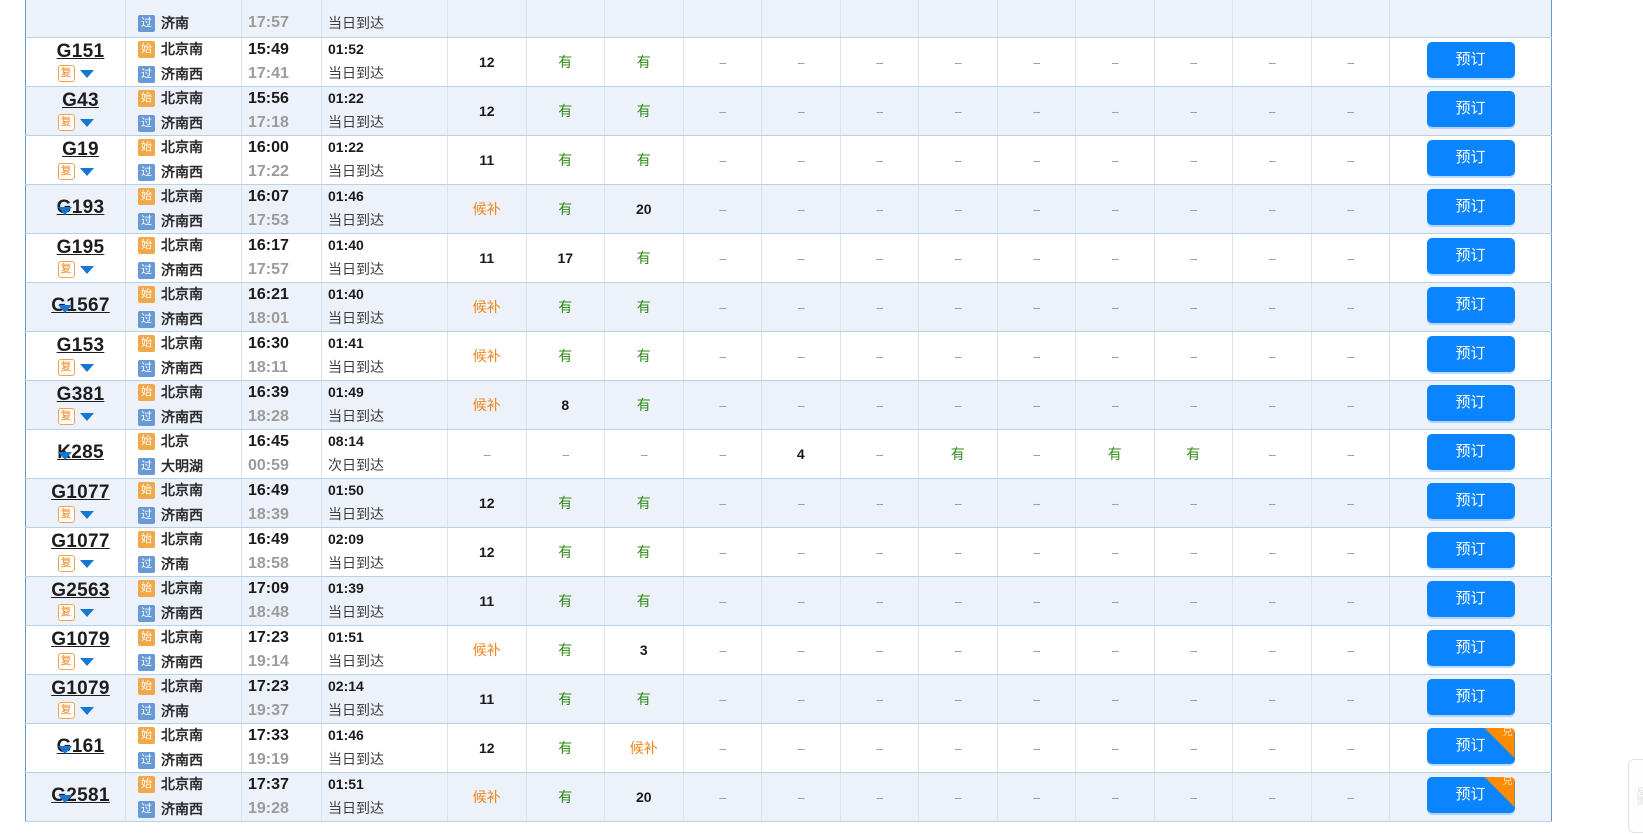 The image size is (1643, 834). What do you see at coordinates (565, 601) in the screenshot?
I see `seat-availability-cell: 有` at bounding box center [565, 601].